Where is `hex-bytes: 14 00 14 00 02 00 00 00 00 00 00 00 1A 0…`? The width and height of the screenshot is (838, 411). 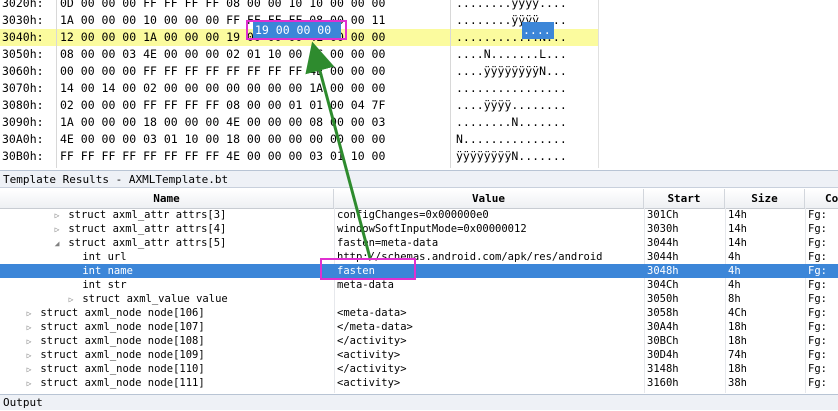 hex-bytes: 14 00 14 00 02 00 00 00 00 00 00 00 1A 0… is located at coordinates (255, 88).